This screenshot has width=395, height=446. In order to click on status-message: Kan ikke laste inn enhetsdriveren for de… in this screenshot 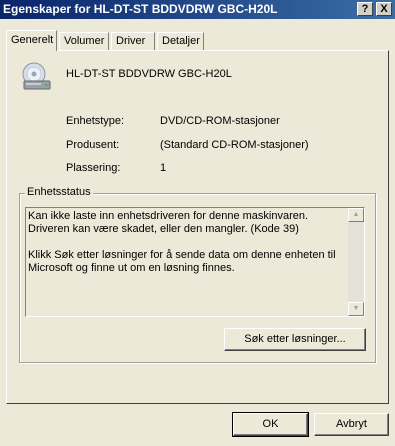, I will do `click(168, 222)`.